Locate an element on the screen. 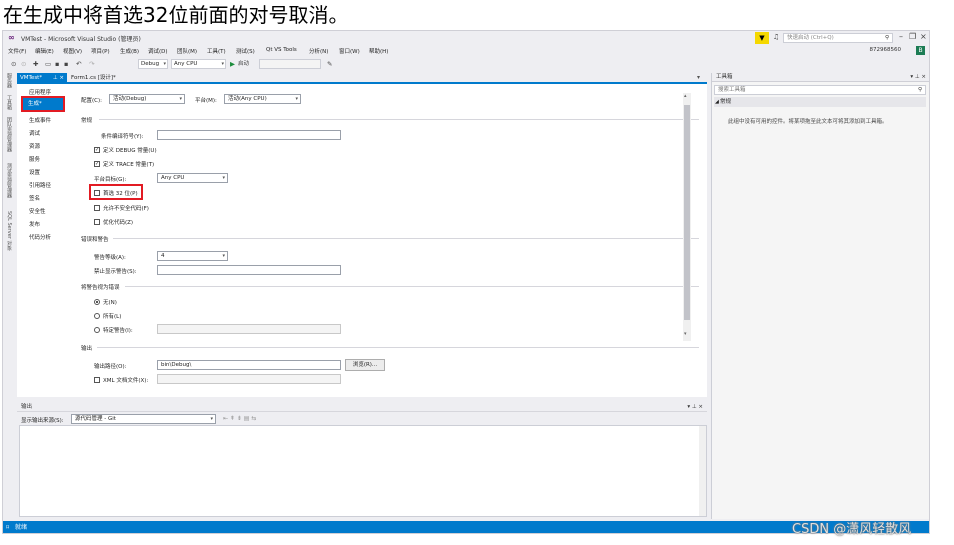 Image resolution: width=954 pixels, height=545 pixels. nav-publish: 发布 is located at coordinates (34, 224).